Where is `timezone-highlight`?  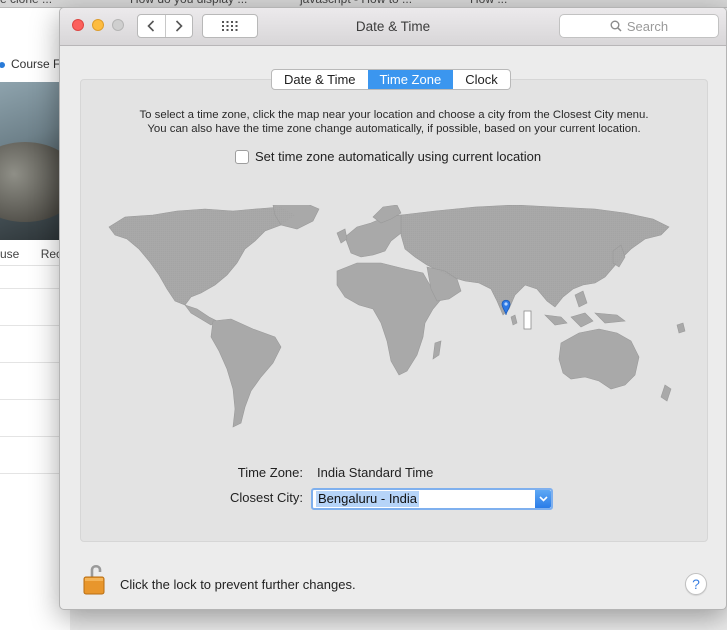
timezone-highlight is located at coordinates (527, 320).